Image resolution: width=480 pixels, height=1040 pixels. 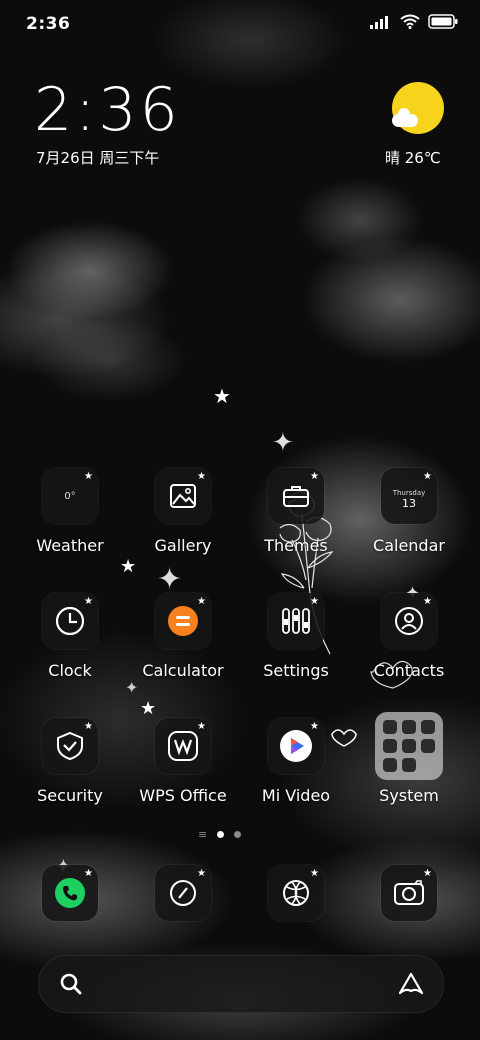 I want to click on page-indicator: ≡, so click(x=220, y=834).